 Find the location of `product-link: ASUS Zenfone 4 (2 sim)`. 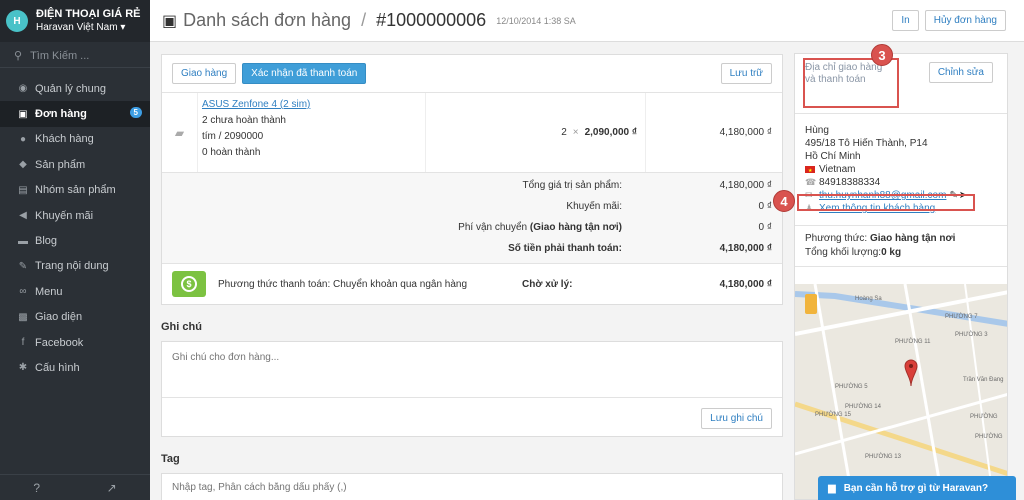

product-link: ASUS Zenfone 4 (2 sim) is located at coordinates (256, 104).